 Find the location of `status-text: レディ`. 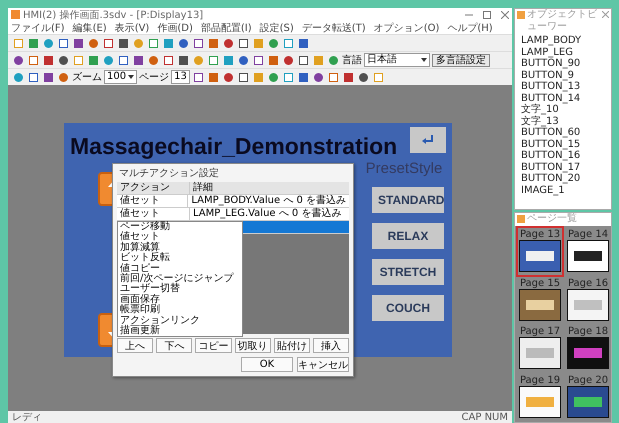

status-text: レディ is located at coordinates (27, 417).